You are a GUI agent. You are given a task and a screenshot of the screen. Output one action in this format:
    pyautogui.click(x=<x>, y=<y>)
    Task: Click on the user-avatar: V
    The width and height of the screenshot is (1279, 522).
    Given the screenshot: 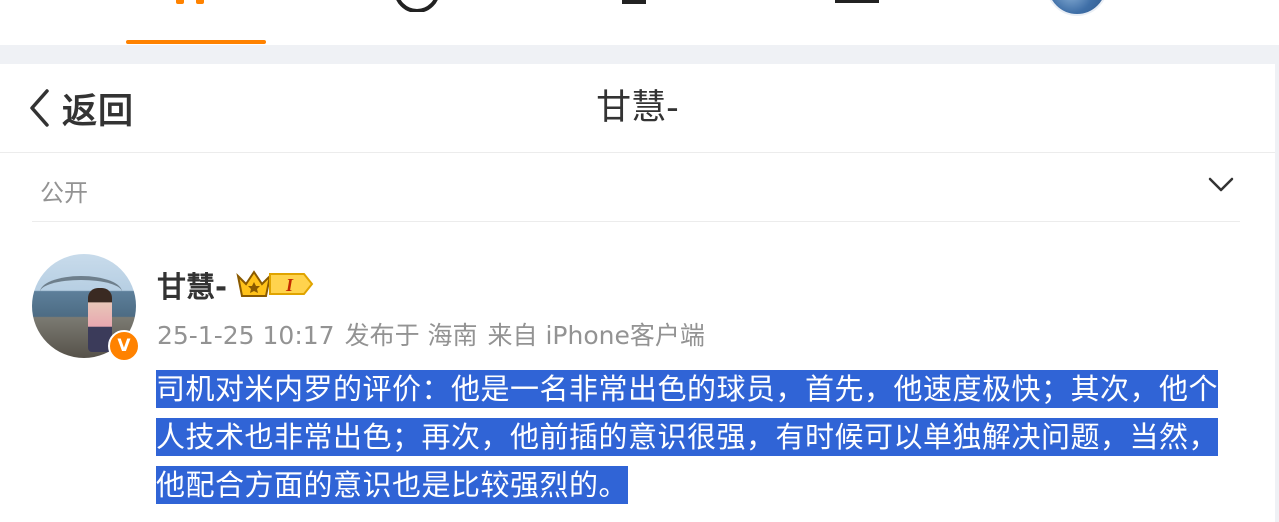 What is the action you would take?
    pyautogui.click(x=86, y=308)
    